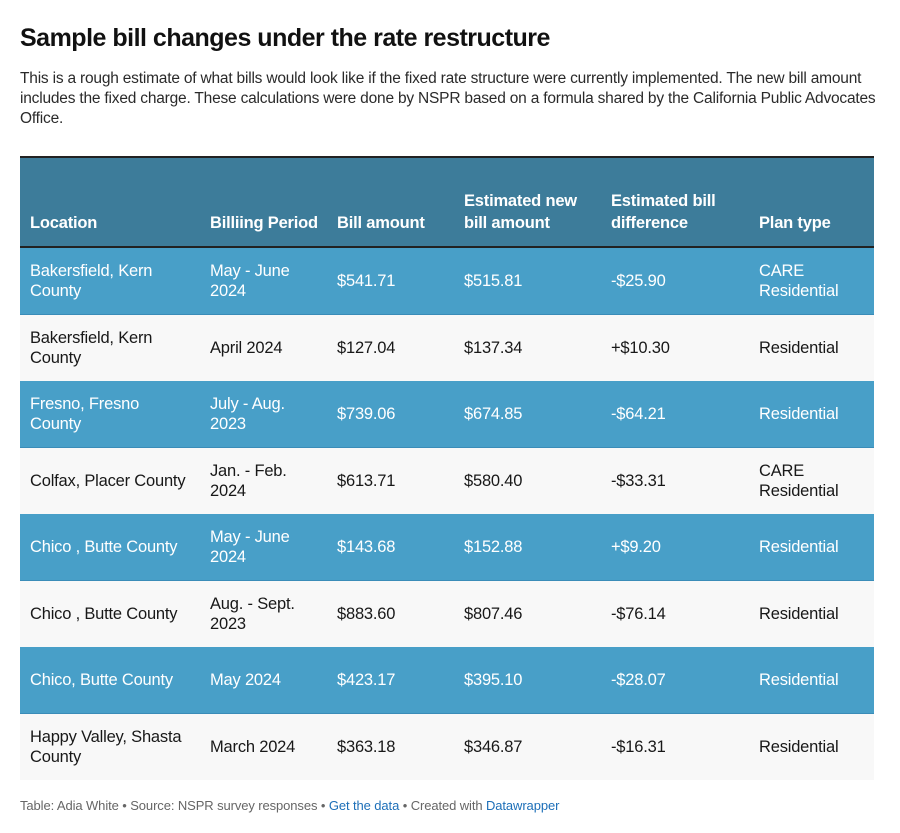  Describe the element at coordinates (675, 414) in the screenshot. I see `cell-bill-difference: -$64.21` at that location.